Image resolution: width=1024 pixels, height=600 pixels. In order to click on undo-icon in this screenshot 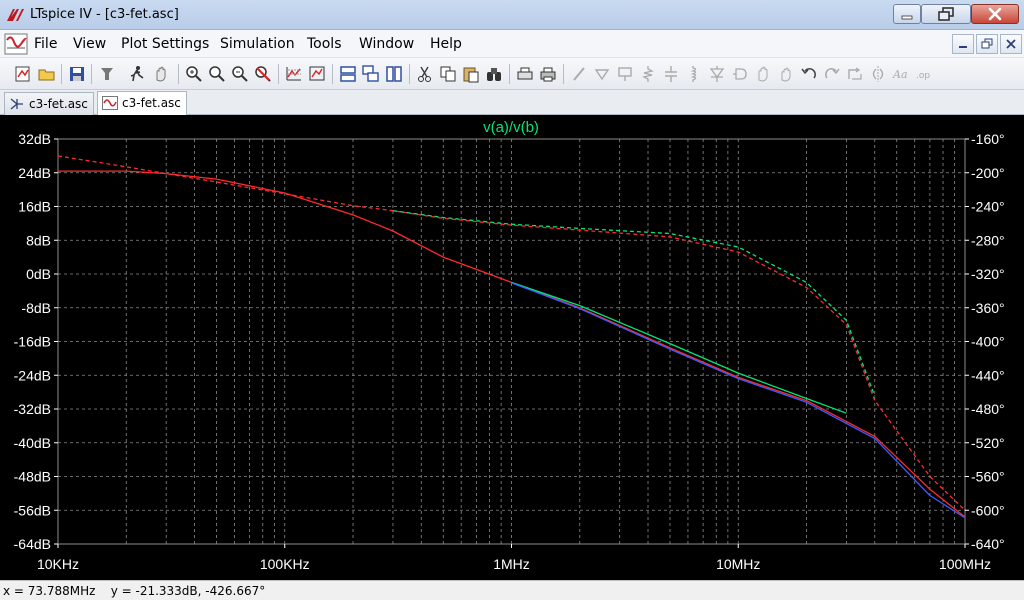, I will do `click(809, 74)`.